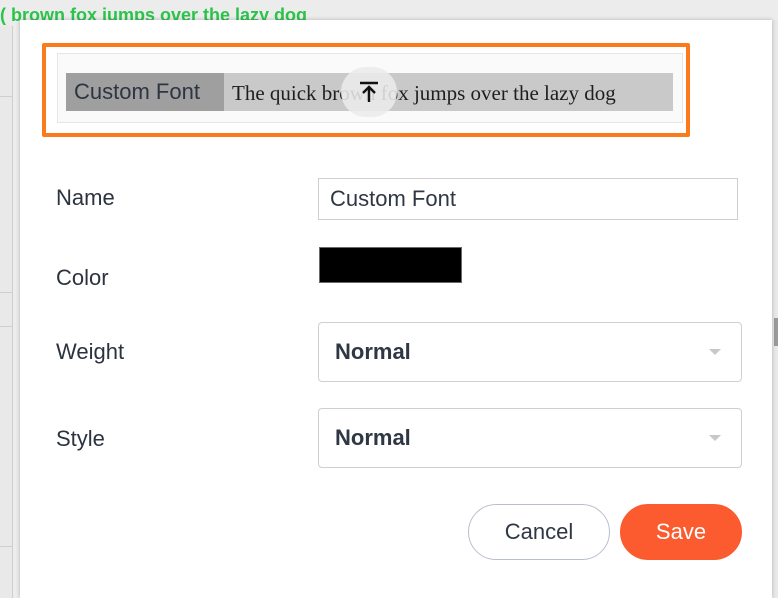  I want to click on weight-select-value: Normal, so click(373, 351).